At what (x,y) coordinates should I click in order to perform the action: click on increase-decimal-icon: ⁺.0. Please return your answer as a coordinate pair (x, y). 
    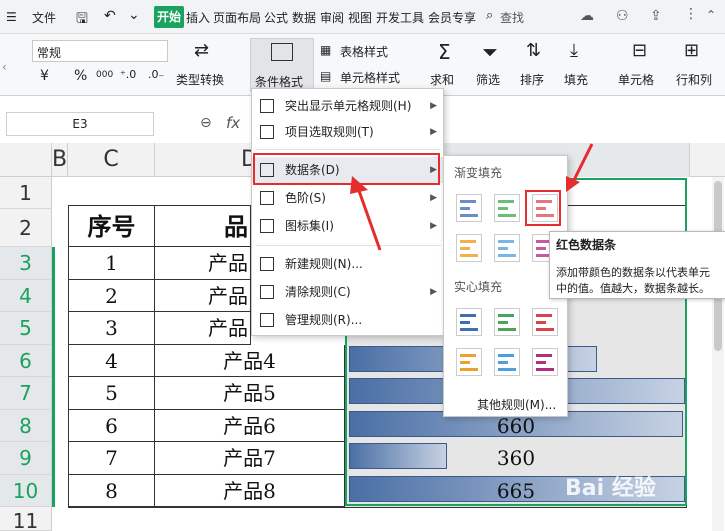
    Looking at the image, I should click on (128, 74).